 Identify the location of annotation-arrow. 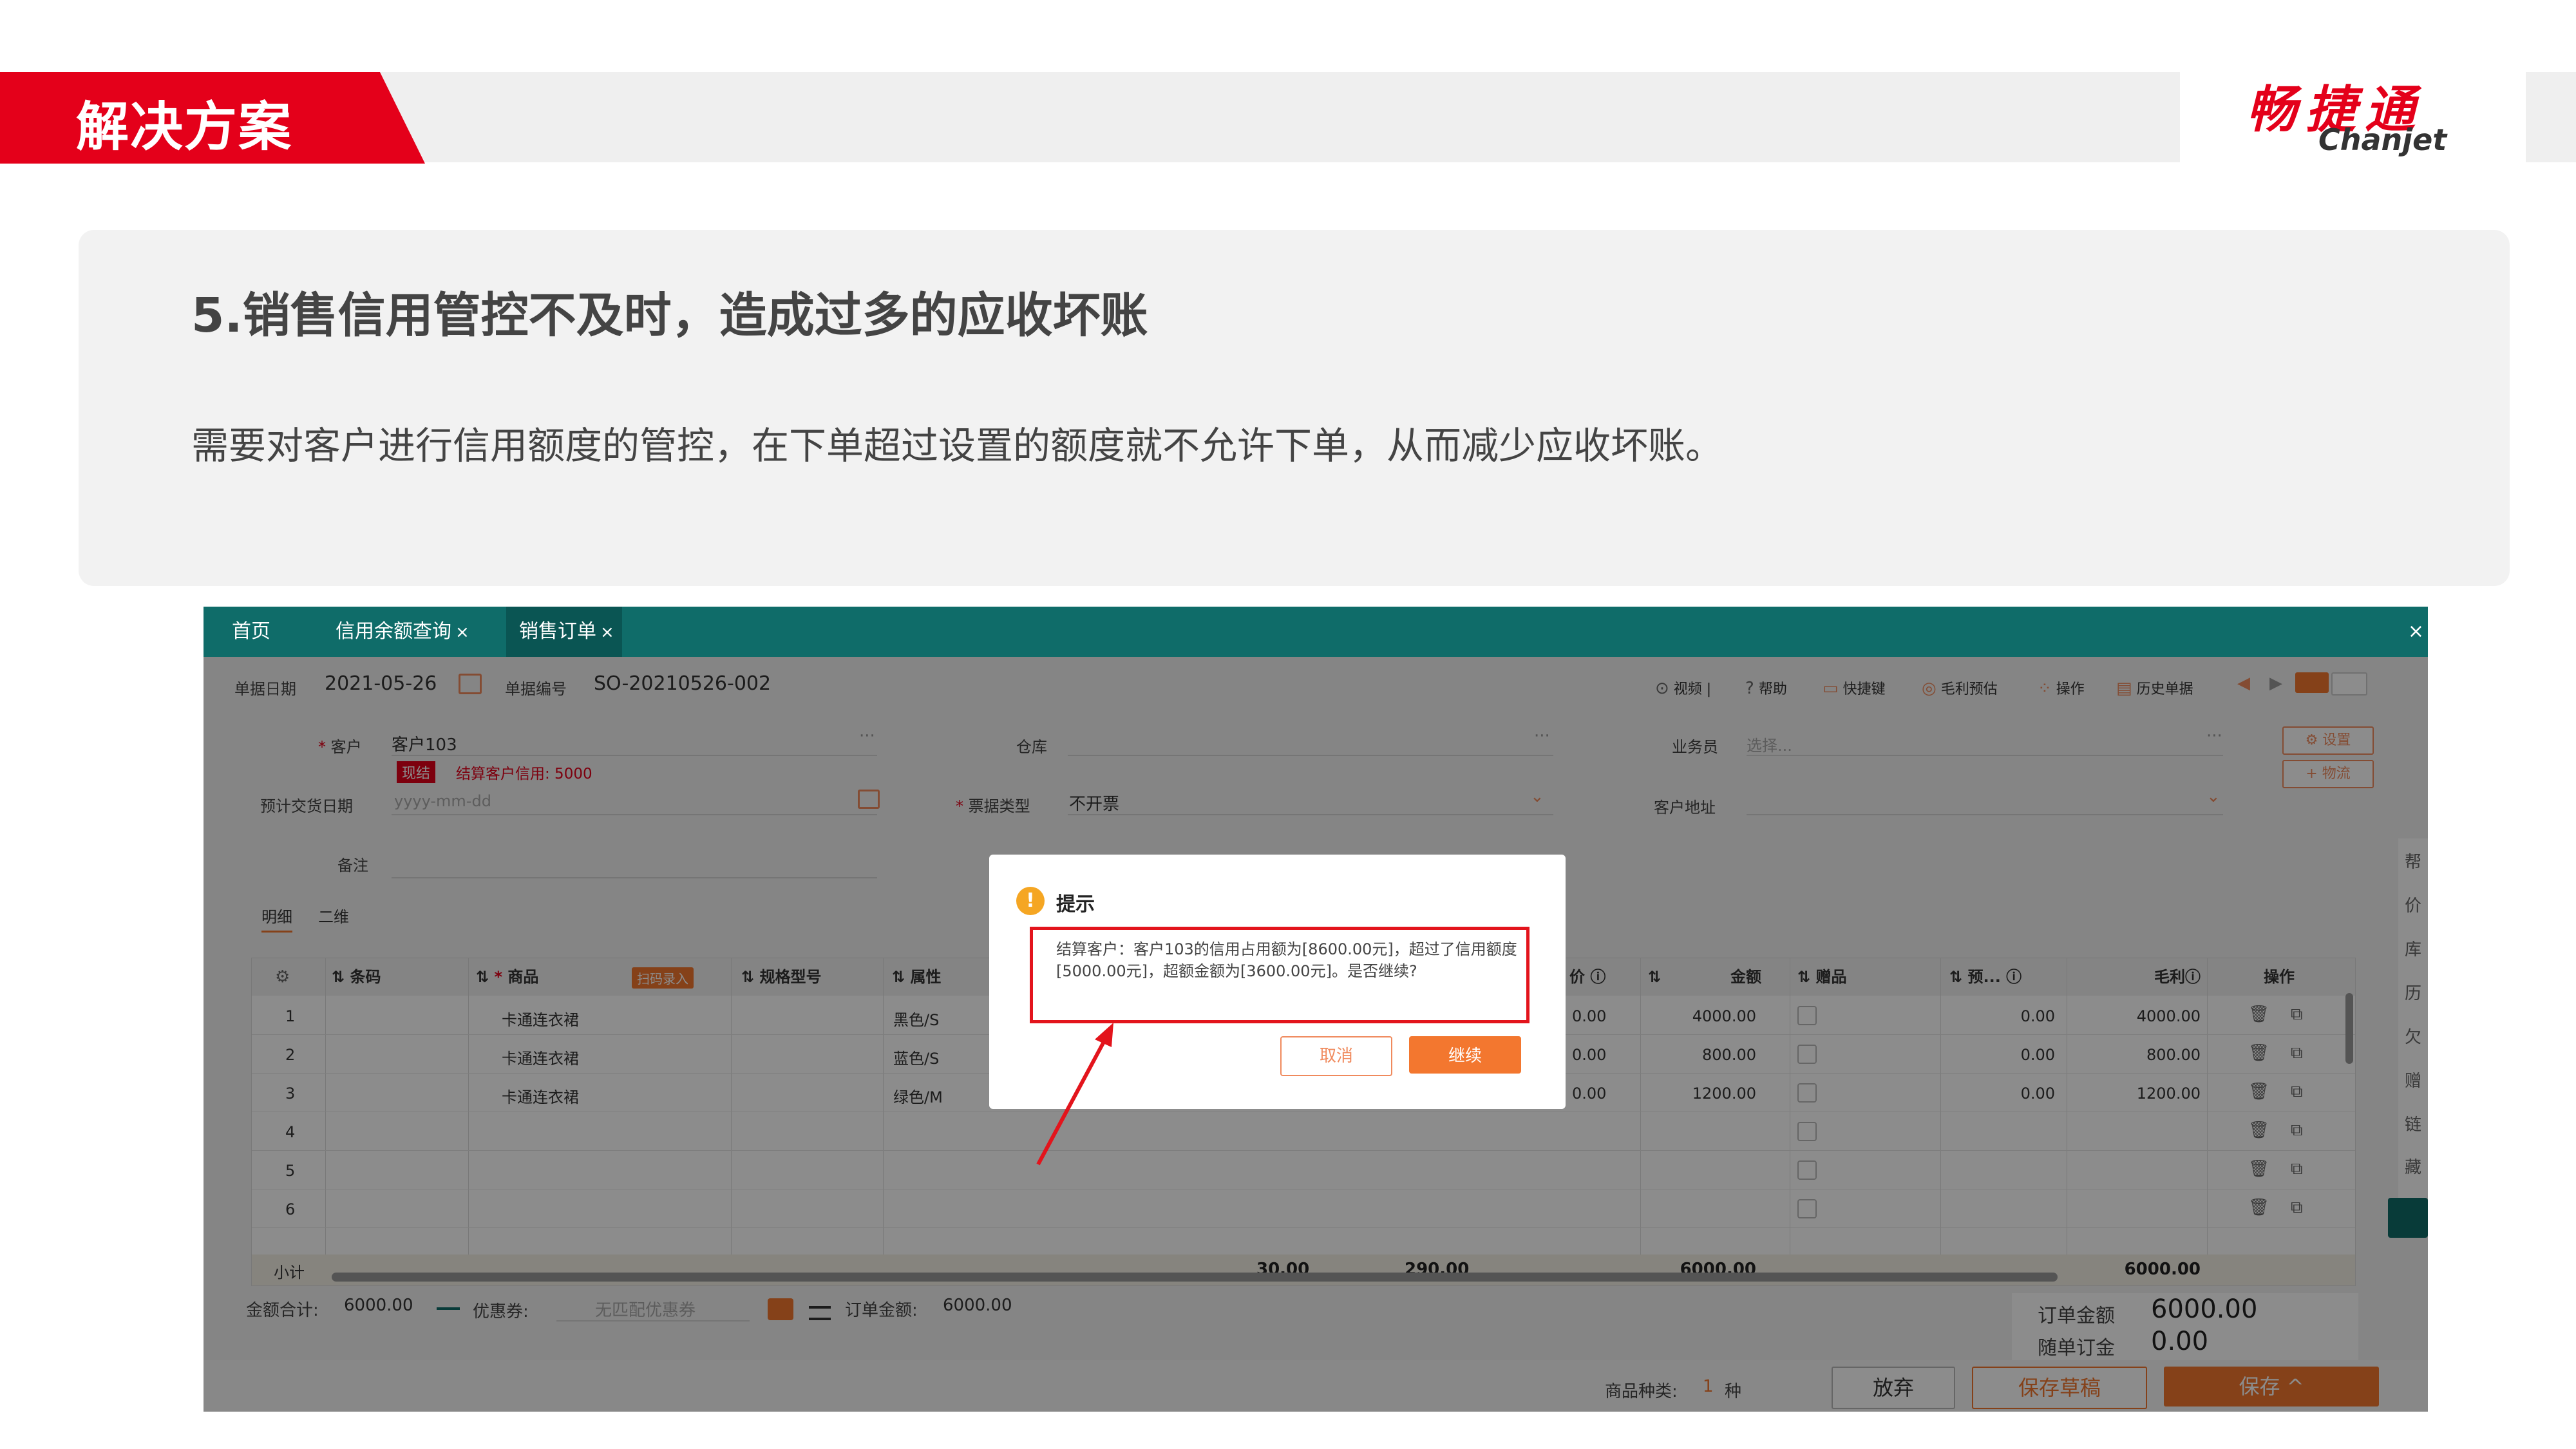
(1074, 1094).